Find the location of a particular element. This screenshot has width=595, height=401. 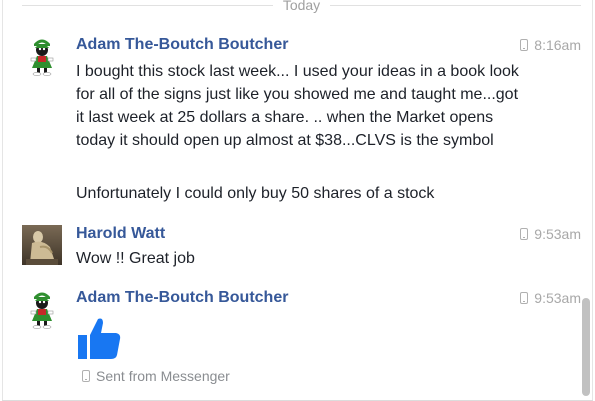

message-text: Wow !! Great job is located at coordinates (135, 258).